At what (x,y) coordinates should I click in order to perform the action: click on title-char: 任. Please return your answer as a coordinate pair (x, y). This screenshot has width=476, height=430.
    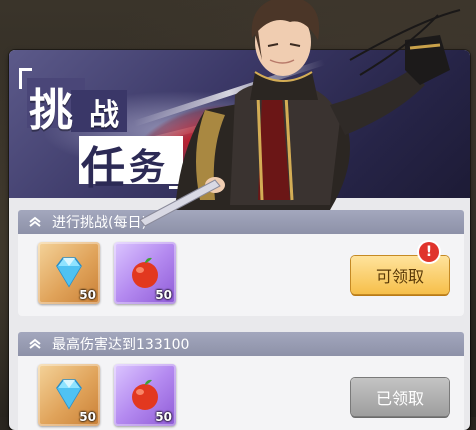
    Looking at the image, I should click on (103, 168).